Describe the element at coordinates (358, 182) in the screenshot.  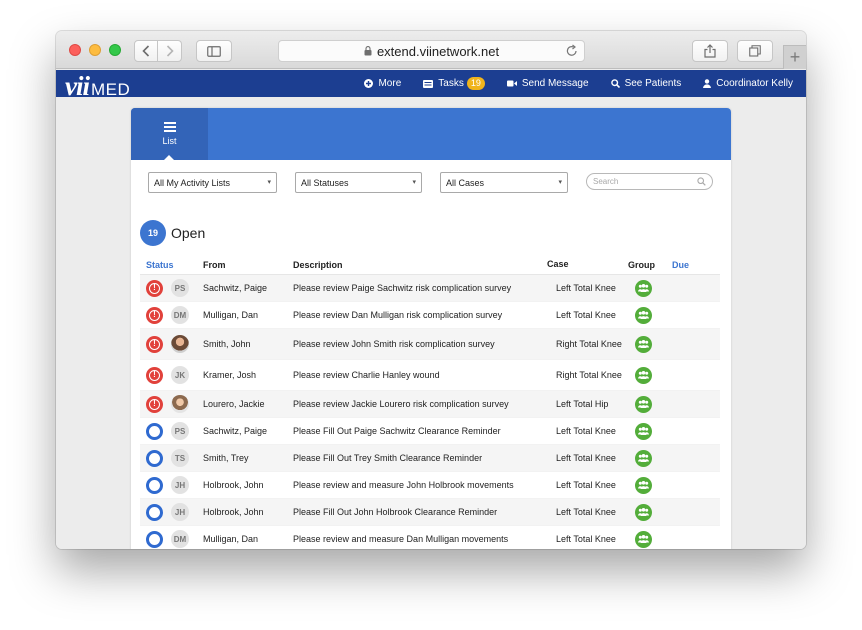
I see `status-select: All Statuses ▾` at that location.